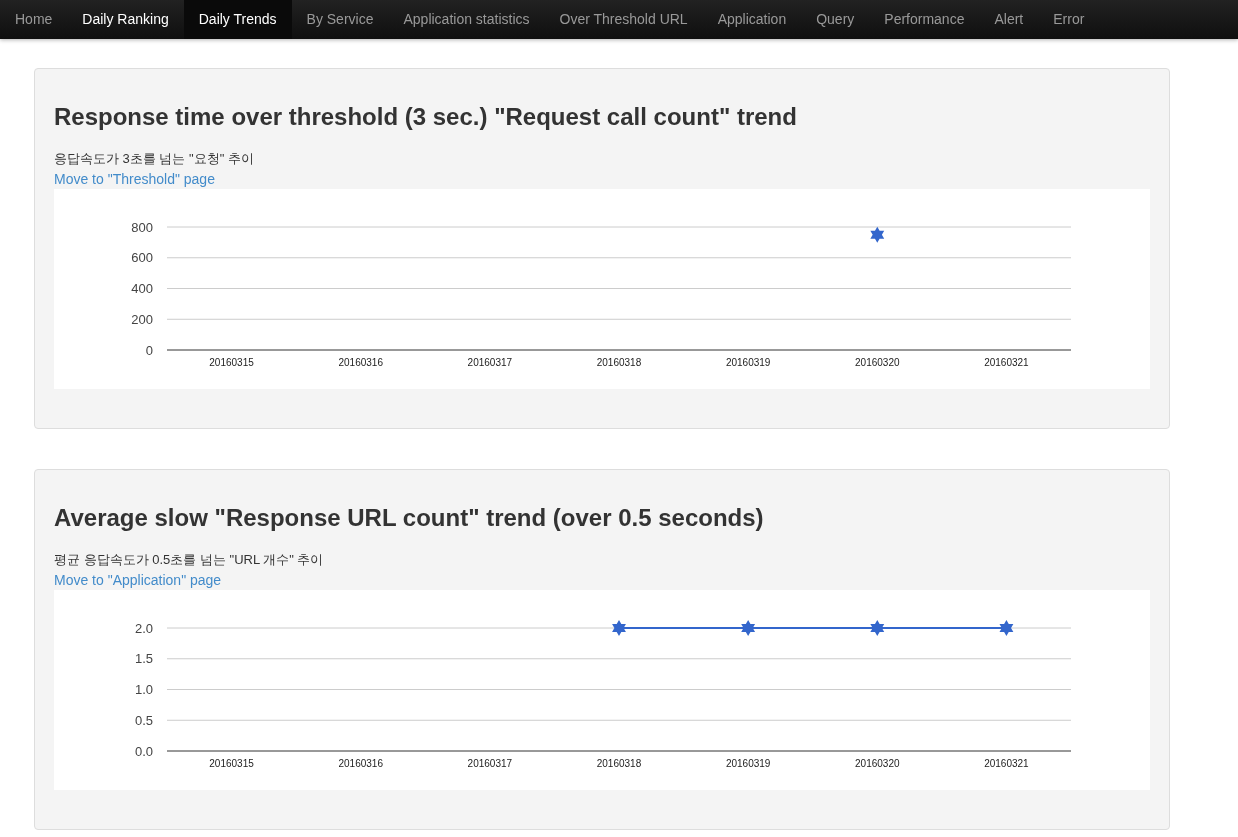 Image resolution: width=1238 pixels, height=837 pixels. Describe the element at coordinates (189, 560) in the screenshot. I see `panel-subtitle: 평균 응답속도가 0.5초를 넘는 "URL 개수" 추이` at that location.